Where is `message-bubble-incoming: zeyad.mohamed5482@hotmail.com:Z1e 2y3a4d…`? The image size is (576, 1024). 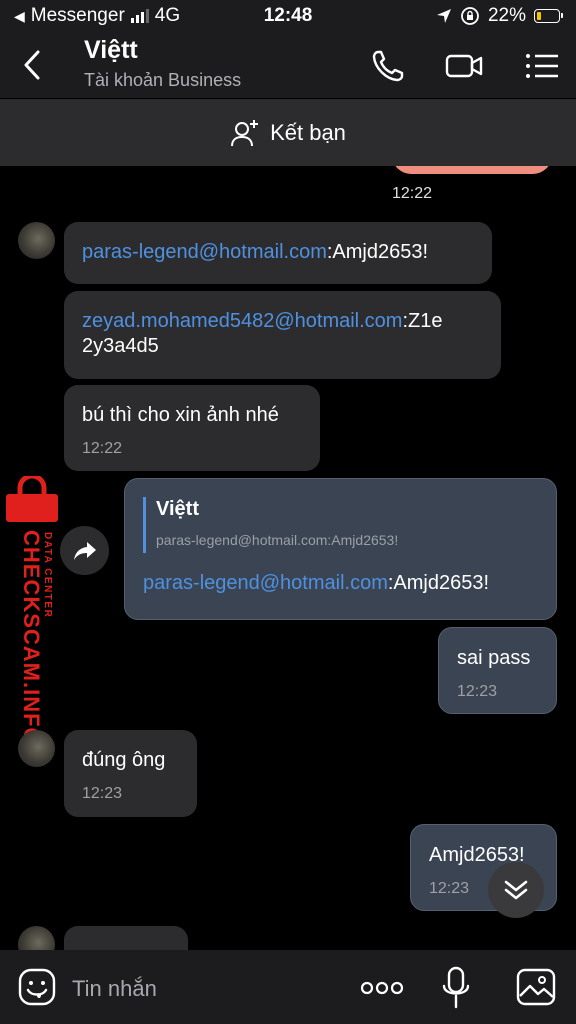 message-bubble-incoming: zeyad.mohamed5482@hotmail.com:Z1e 2y3a4d… is located at coordinates (282, 335).